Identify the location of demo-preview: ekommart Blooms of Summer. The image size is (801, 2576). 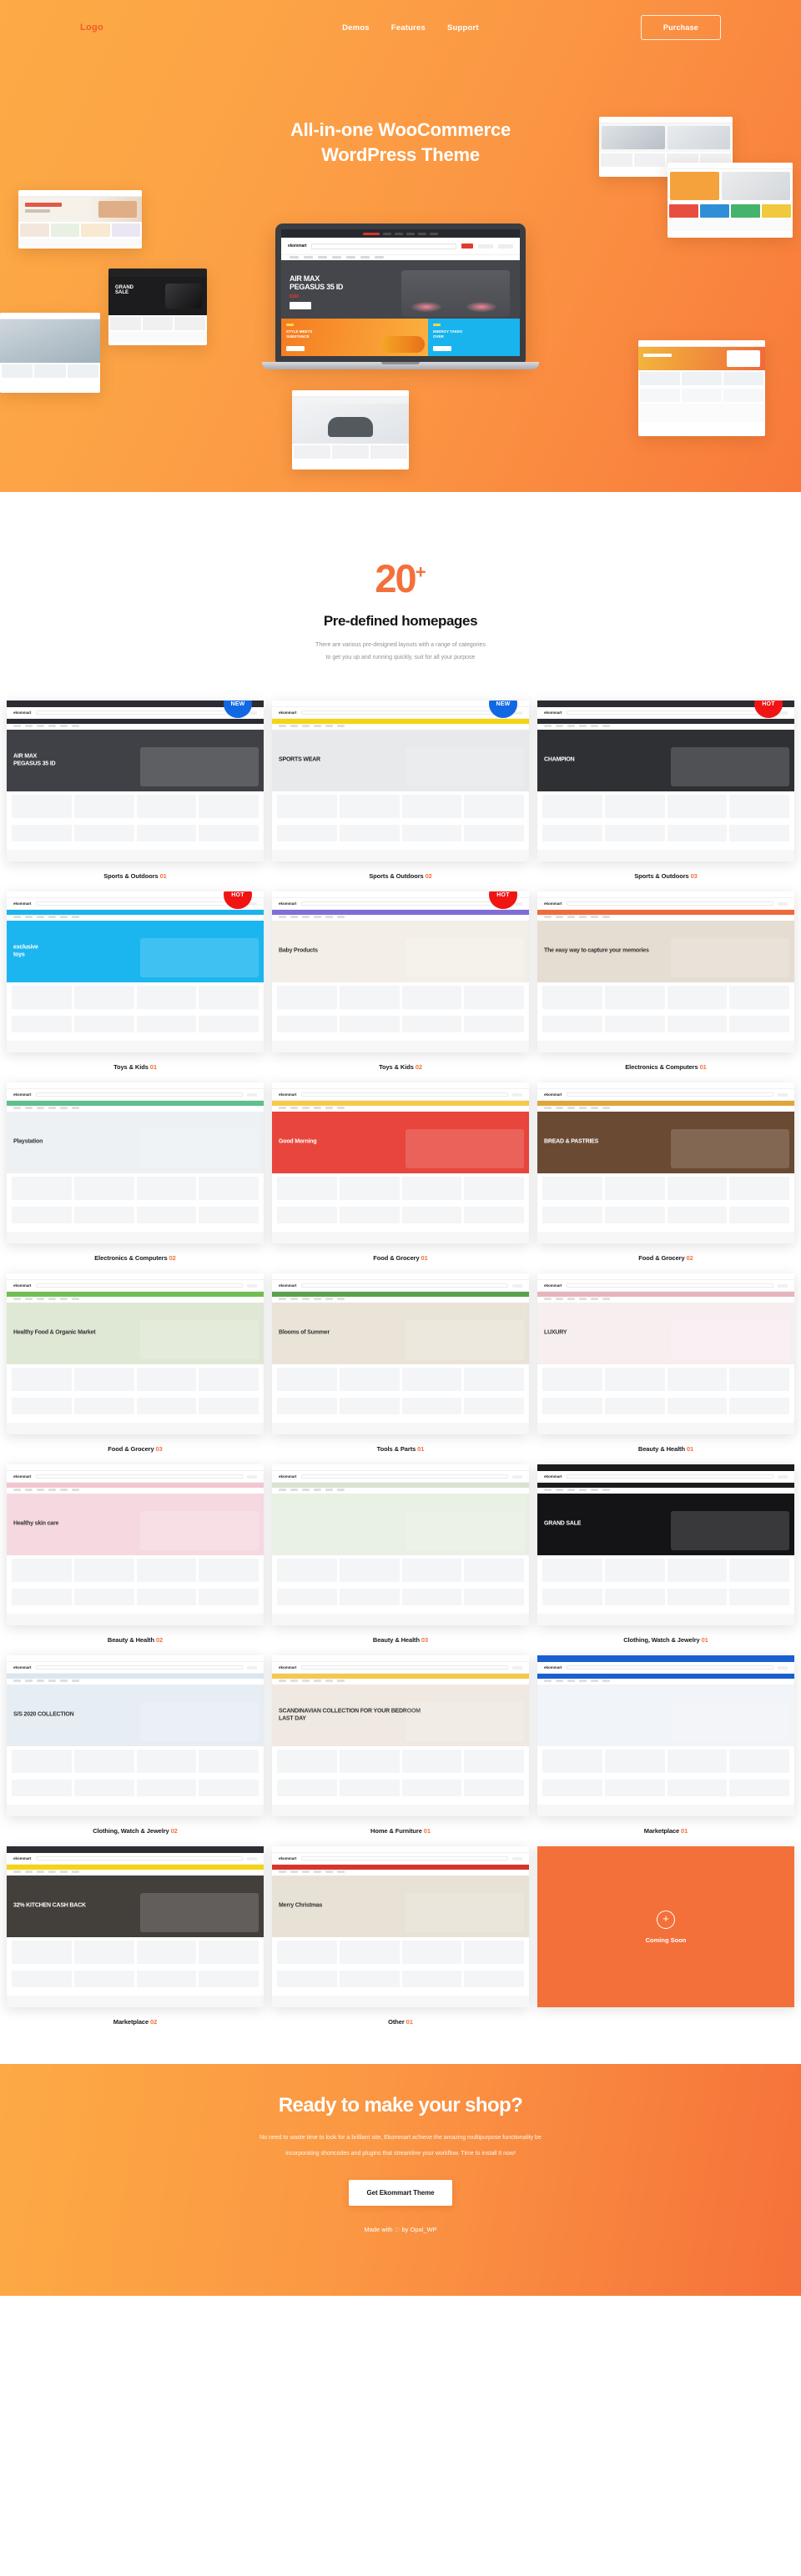
(400, 1354).